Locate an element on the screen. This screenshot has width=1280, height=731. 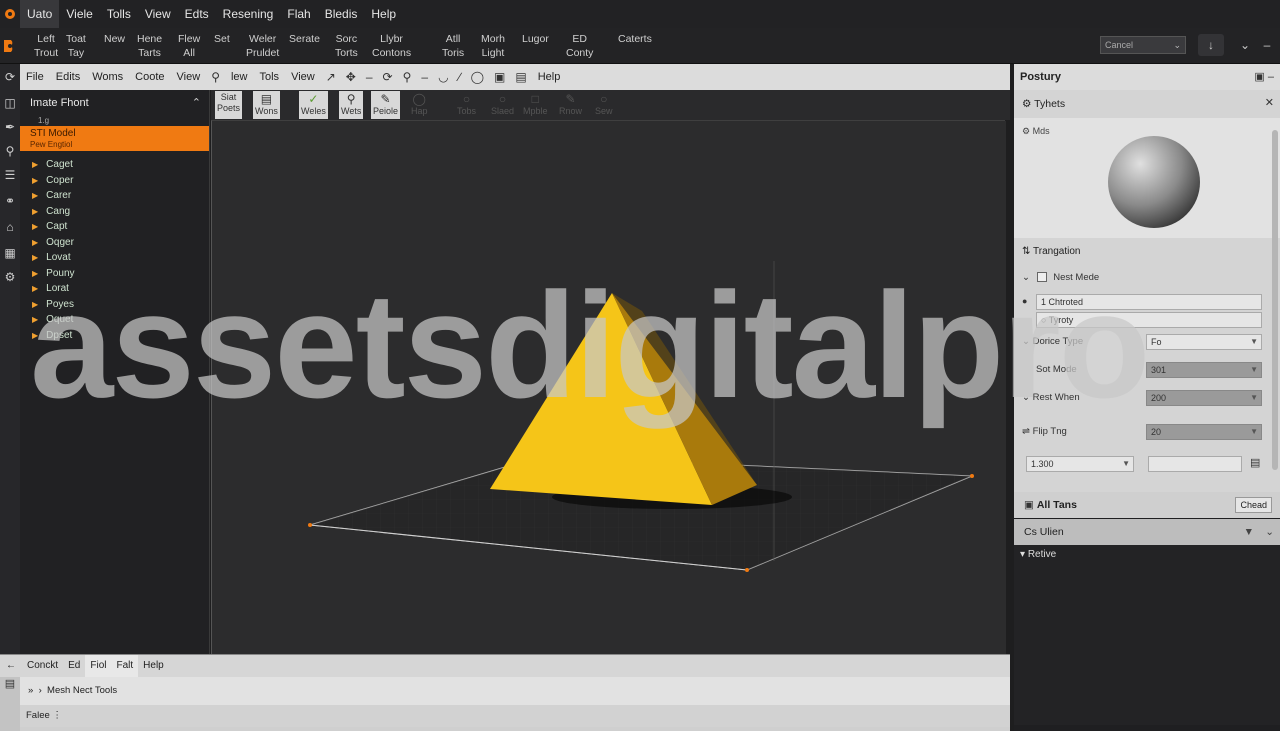
chevron-up-icon: ⌃ is located at coordinates (196, 103).